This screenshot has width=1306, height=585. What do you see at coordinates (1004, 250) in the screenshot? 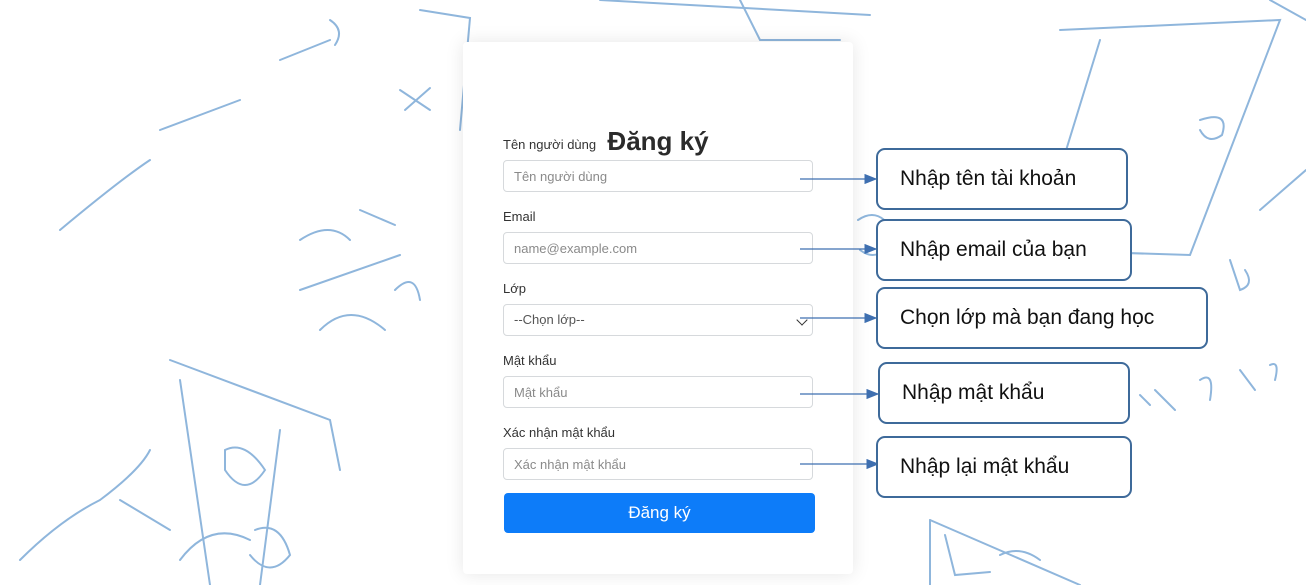
I see `callout-email: Nhập email của bạn` at bounding box center [1004, 250].